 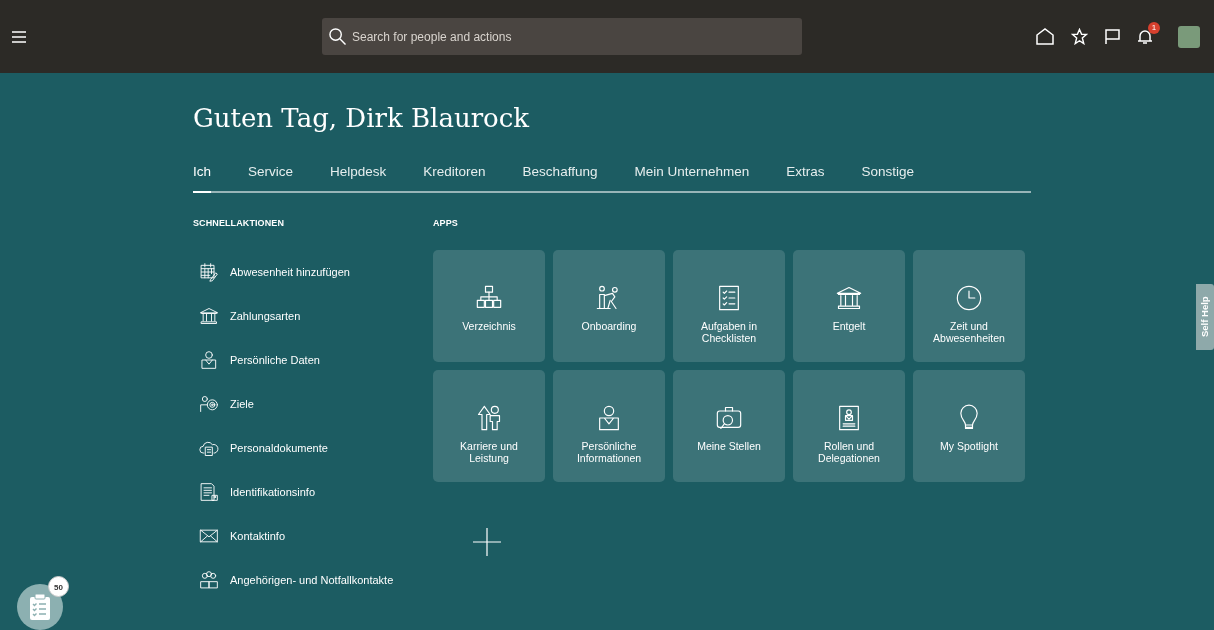 I want to click on app-tile: Entgelt, so click(x=849, y=305).